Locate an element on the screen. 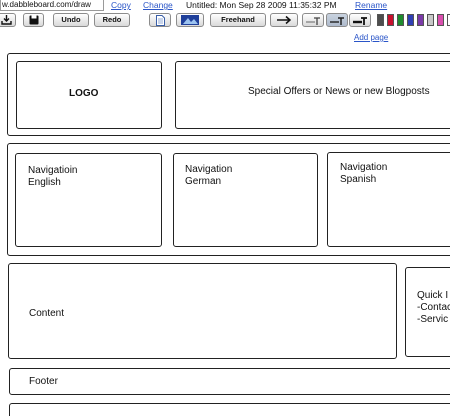 This screenshot has width=450, height=416. toolbar: Undo Redo Freehand is located at coordinates (225, 21).